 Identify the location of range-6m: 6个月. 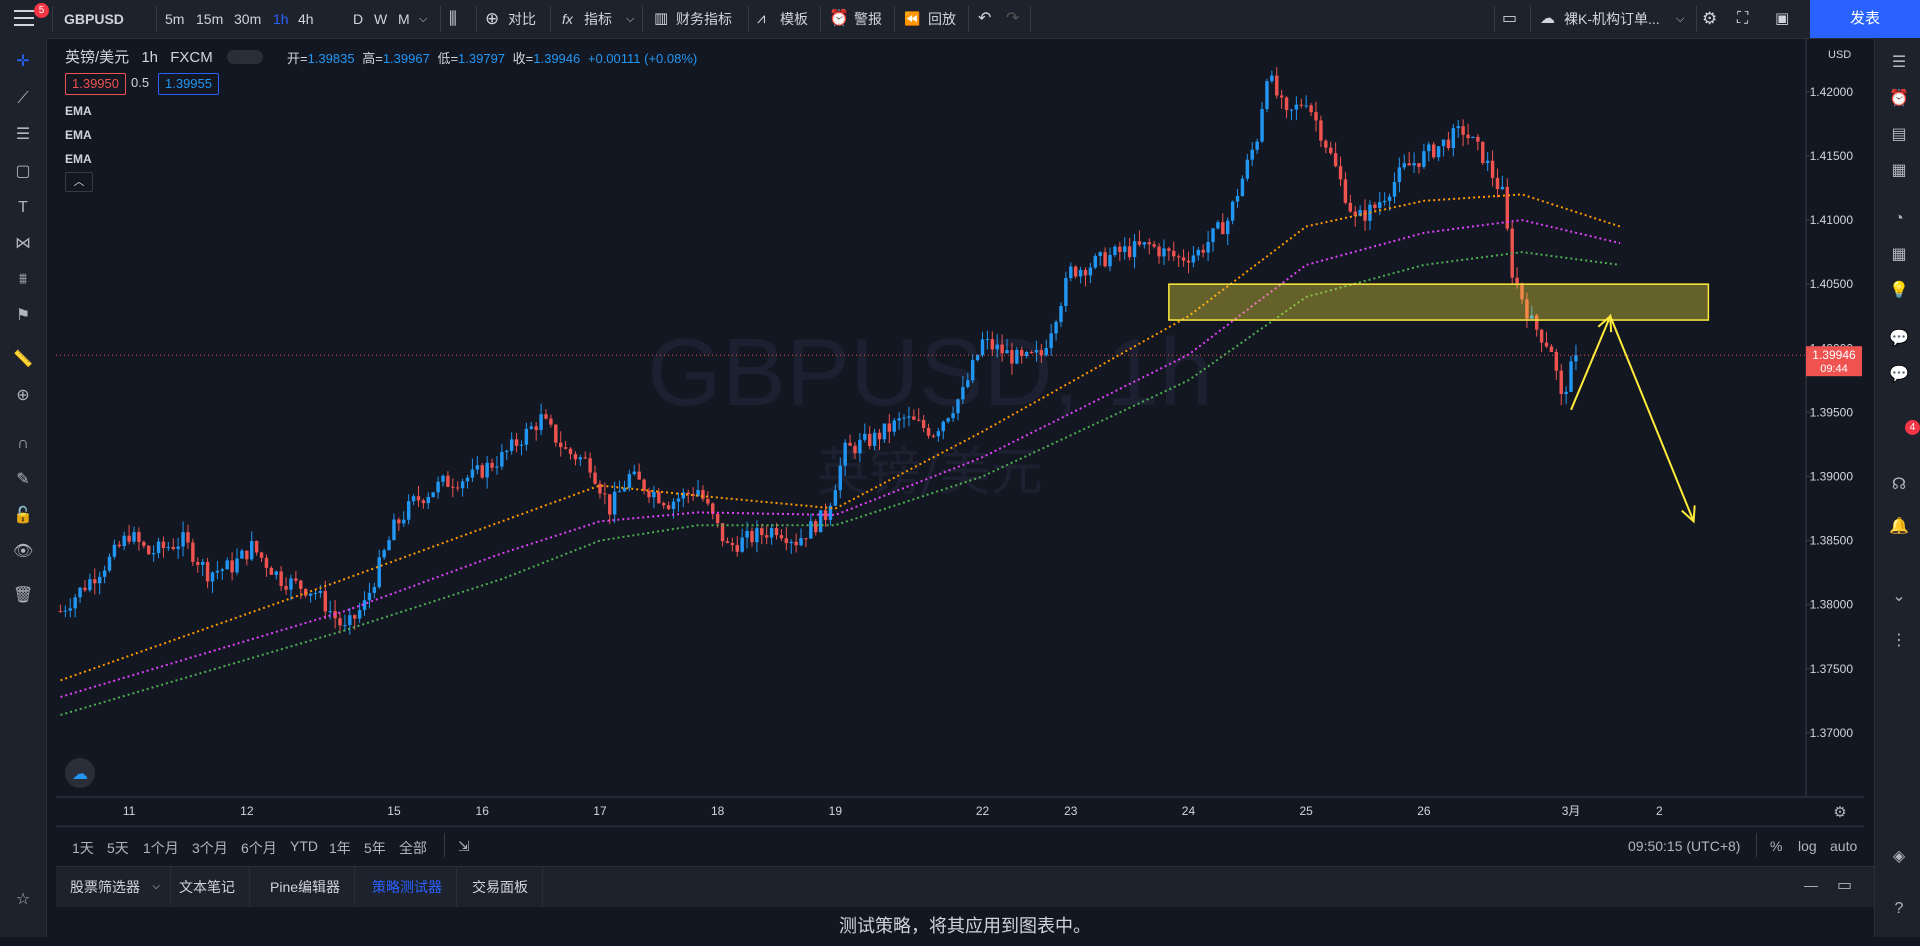
(259, 848).